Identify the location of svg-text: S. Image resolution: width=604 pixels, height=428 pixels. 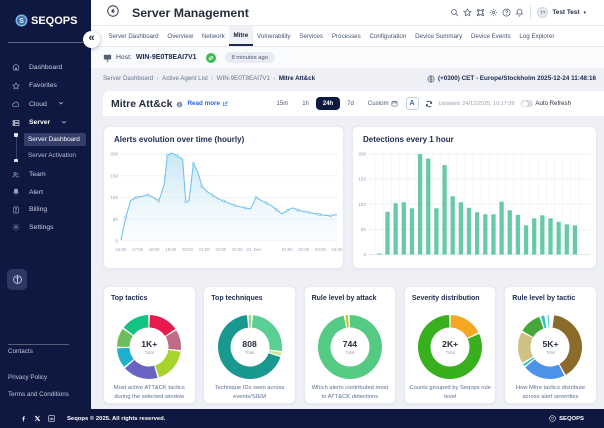
(21, 21).